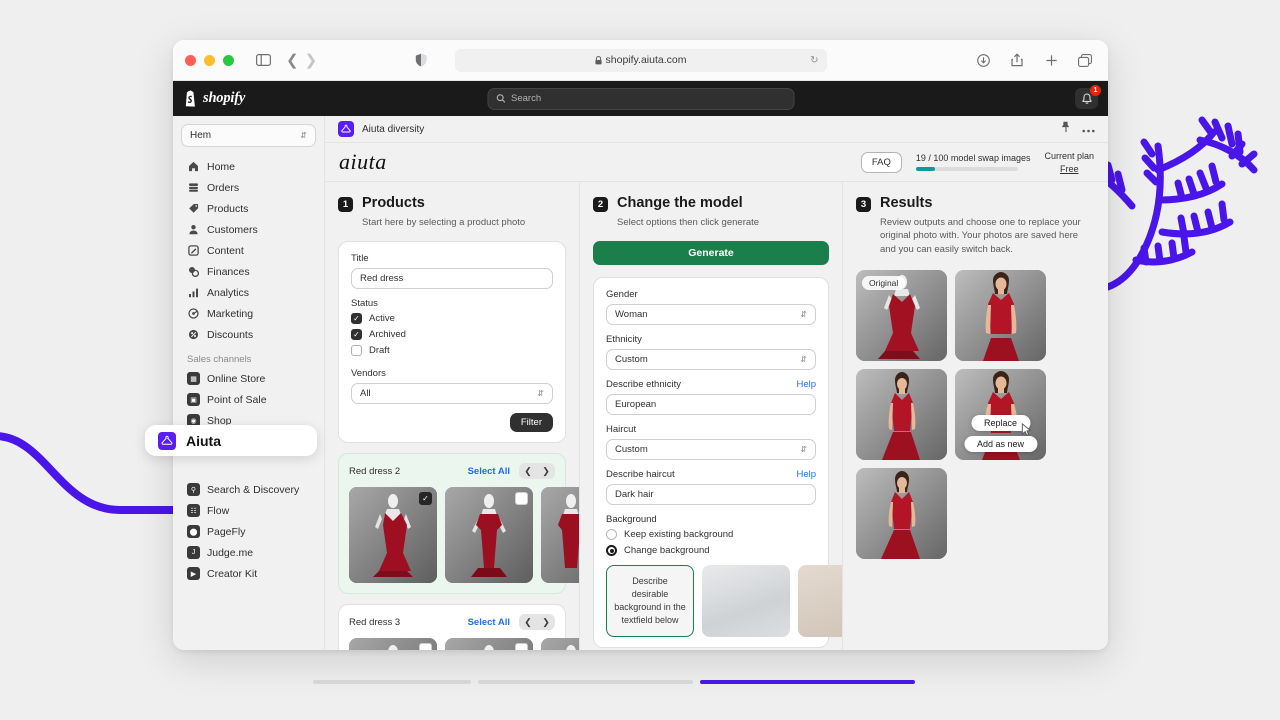  What do you see at coordinates (193, 552) in the screenshot?
I see `judgeme-icon: J` at bounding box center [193, 552].